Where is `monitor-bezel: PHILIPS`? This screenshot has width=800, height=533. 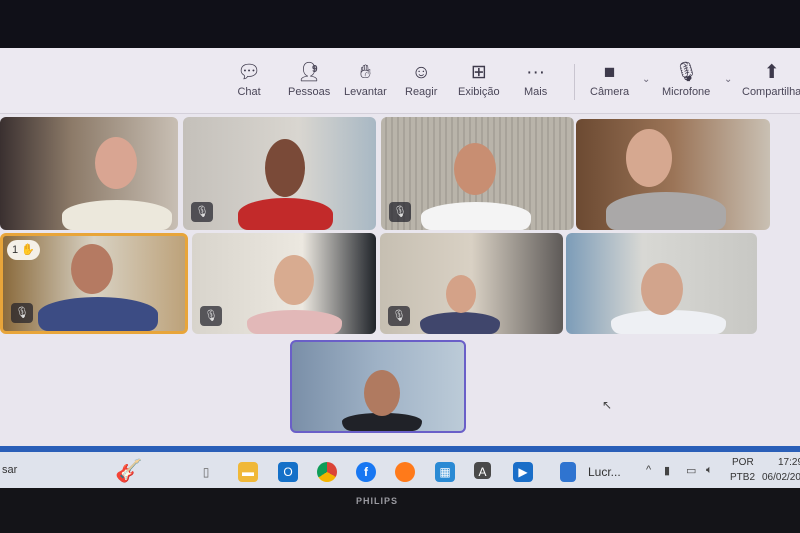
monitor-bezel: PHILIPS is located at coordinates (400, 510).